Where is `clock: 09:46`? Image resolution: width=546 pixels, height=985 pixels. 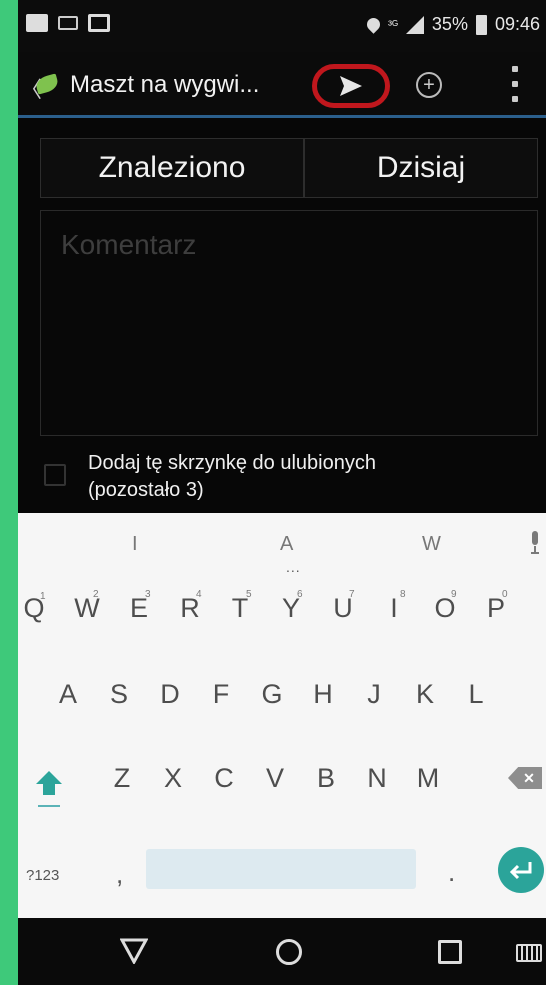 clock: 09:46 is located at coordinates (517, 24).